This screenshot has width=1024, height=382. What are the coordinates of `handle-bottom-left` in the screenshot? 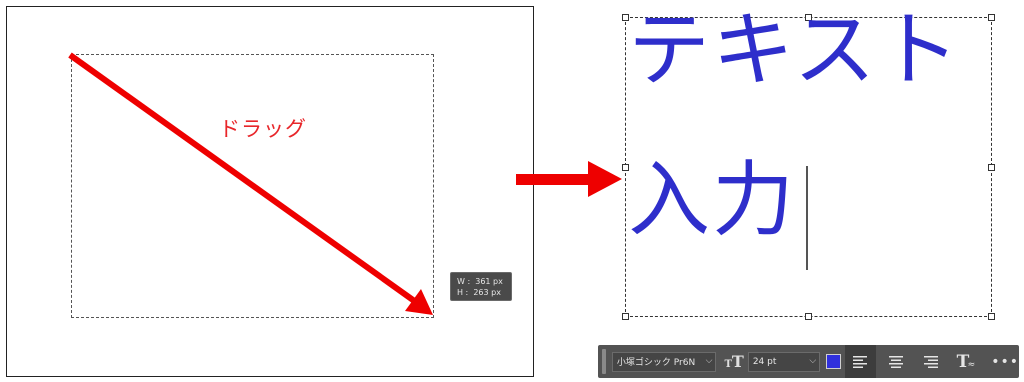 It's located at (625, 316).